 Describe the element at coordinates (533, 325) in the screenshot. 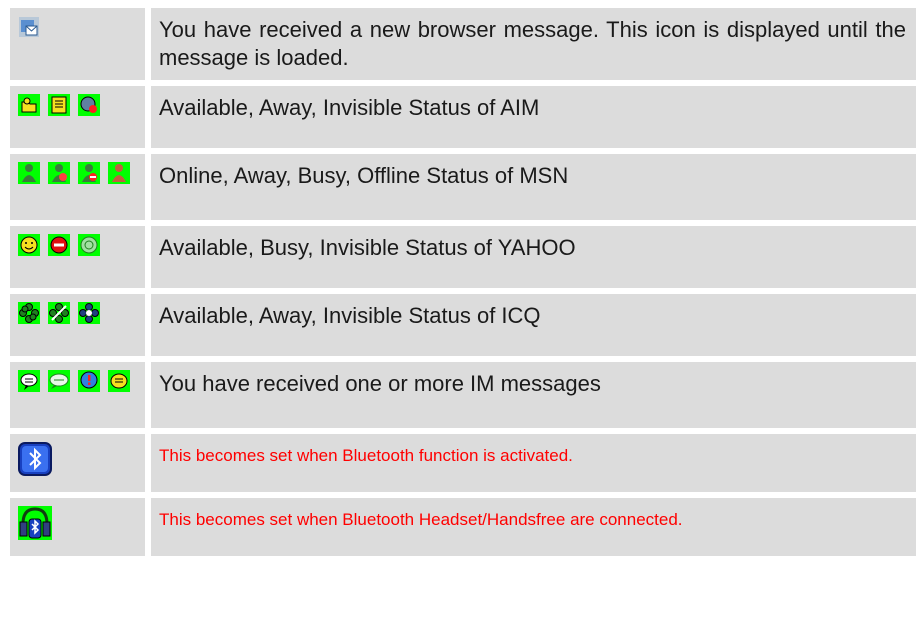

I see `row-description: Available, Away, Invisible Status of ICQ` at that location.